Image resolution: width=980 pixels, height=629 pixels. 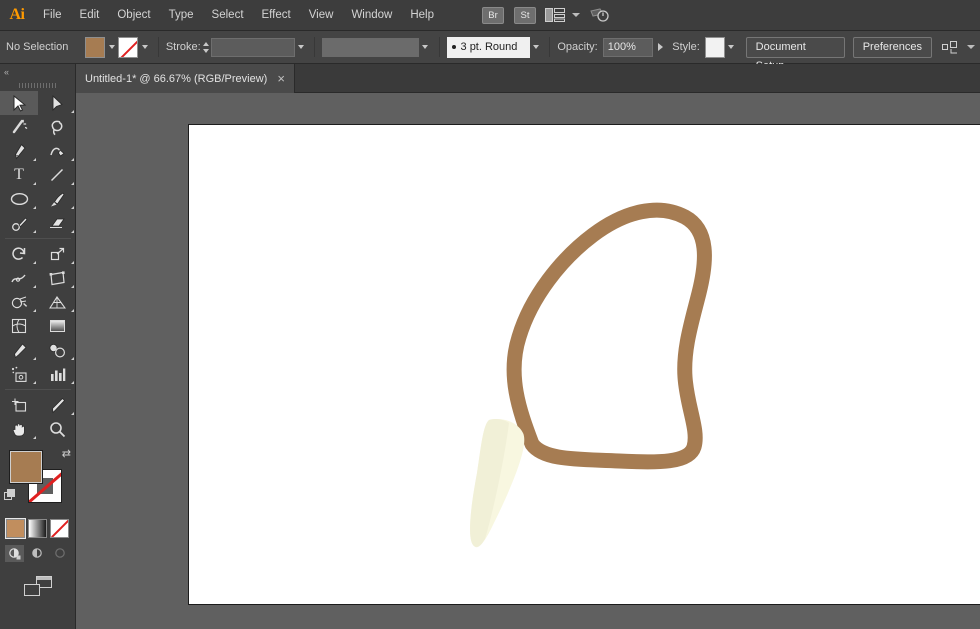 What do you see at coordinates (488, 47) in the screenshot?
I see `brush-definition-select: 3 pt. Round` at bounding box center [488, 47].